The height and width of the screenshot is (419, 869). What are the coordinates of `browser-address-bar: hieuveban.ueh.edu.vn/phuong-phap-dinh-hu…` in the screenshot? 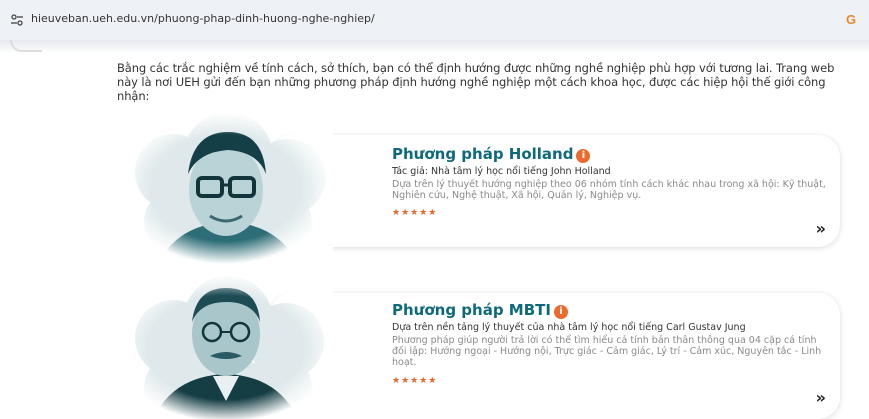 It's located at (434, 20).